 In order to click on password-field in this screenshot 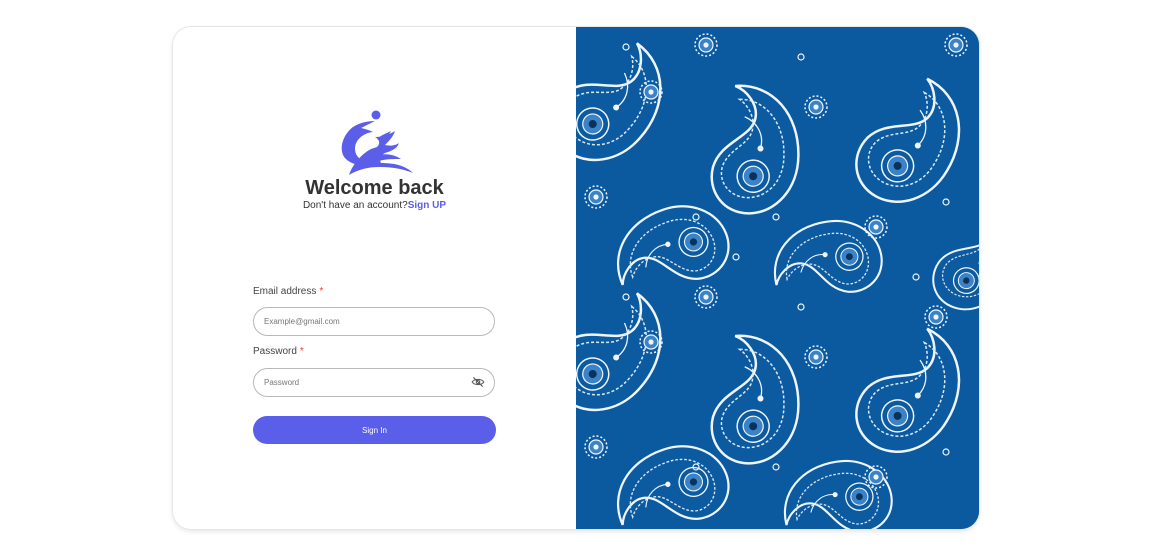, I will do `click(374, 382)`.